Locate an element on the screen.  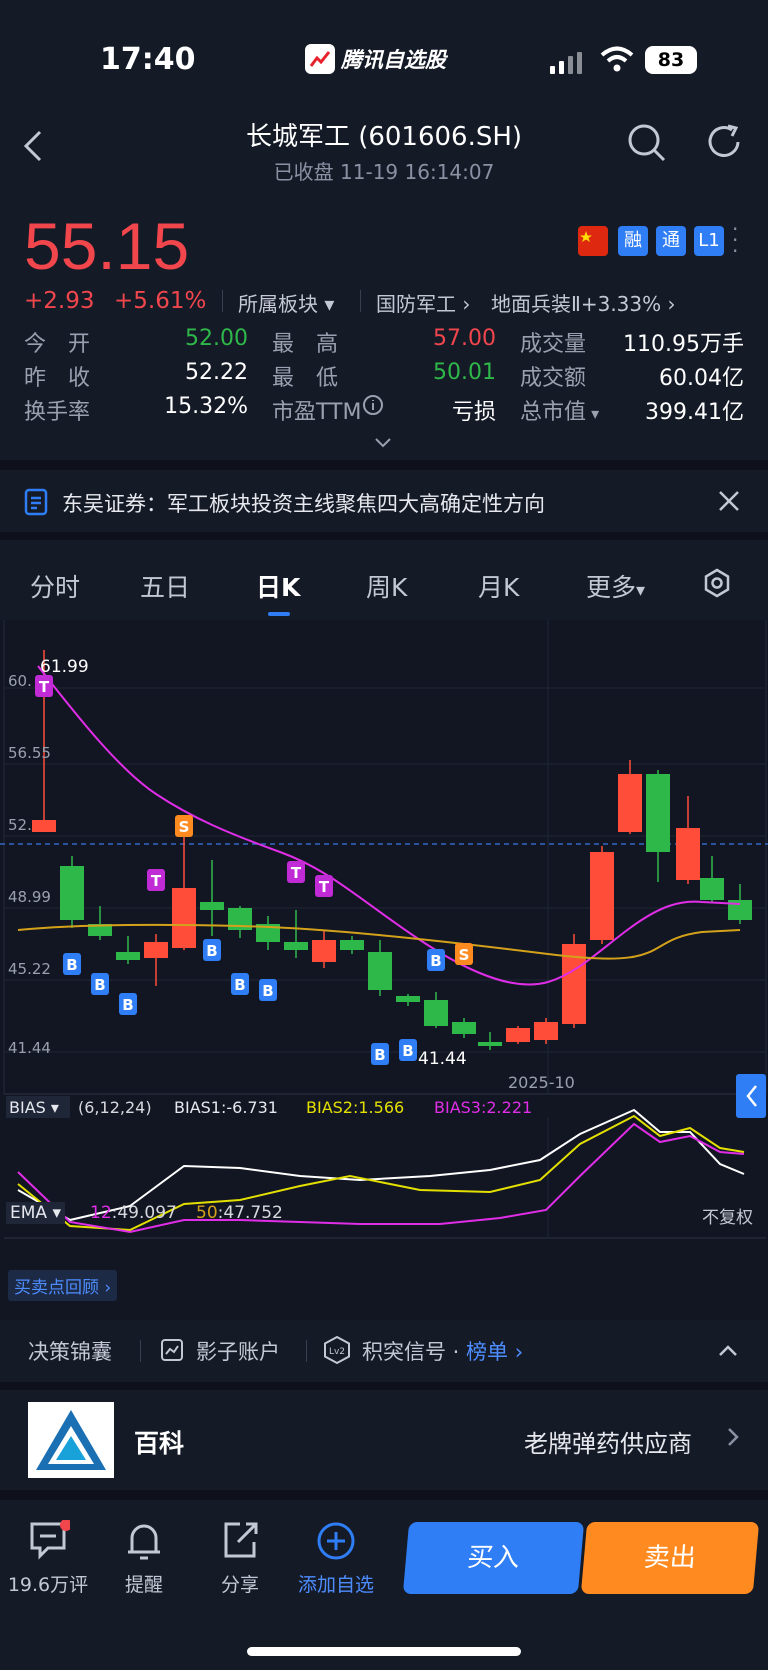
shadow-account-link: 影子账户 is located at coordinates (238, 1351).